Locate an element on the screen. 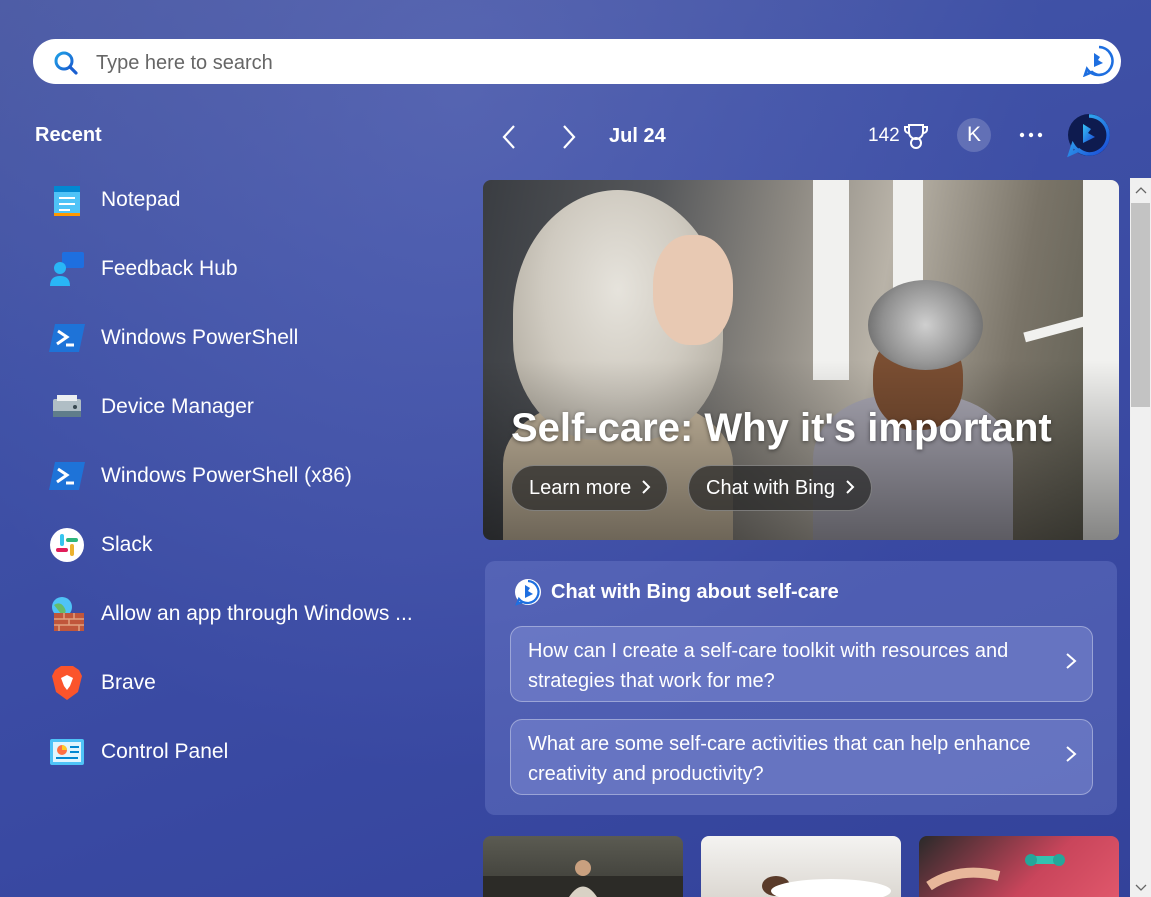 The image size is (1151, 897). scroll-down-button is located at coordinates (1140, 887).